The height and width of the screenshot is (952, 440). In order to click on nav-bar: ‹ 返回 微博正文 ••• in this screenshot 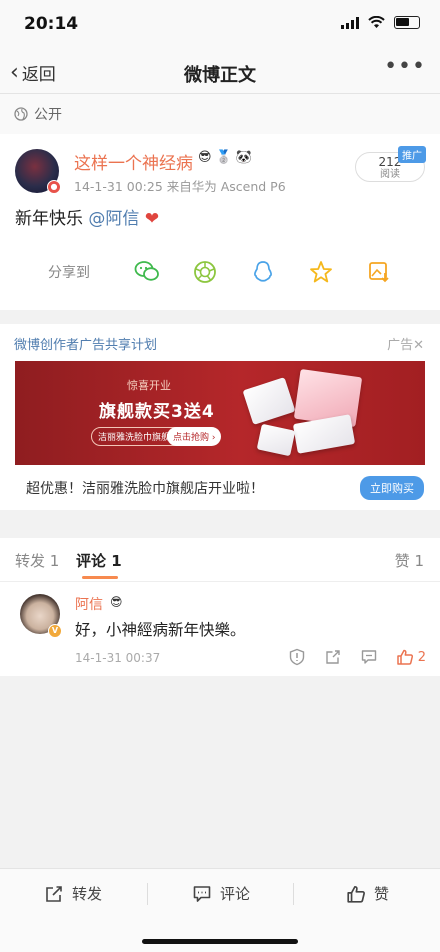, I will do `click(220, 72)`.